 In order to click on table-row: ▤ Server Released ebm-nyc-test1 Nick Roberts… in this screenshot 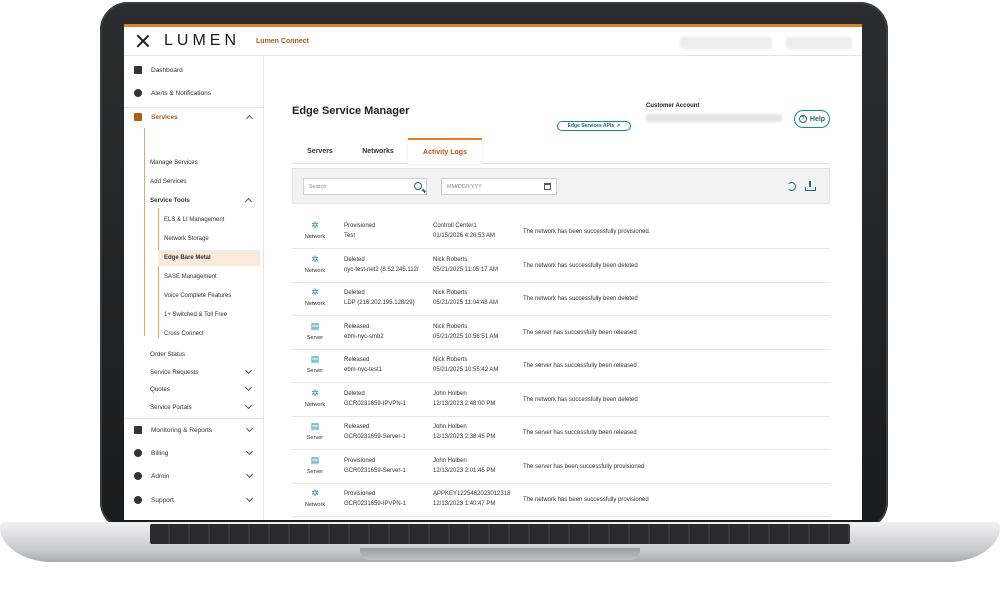, I will do `click(561, 366)`.